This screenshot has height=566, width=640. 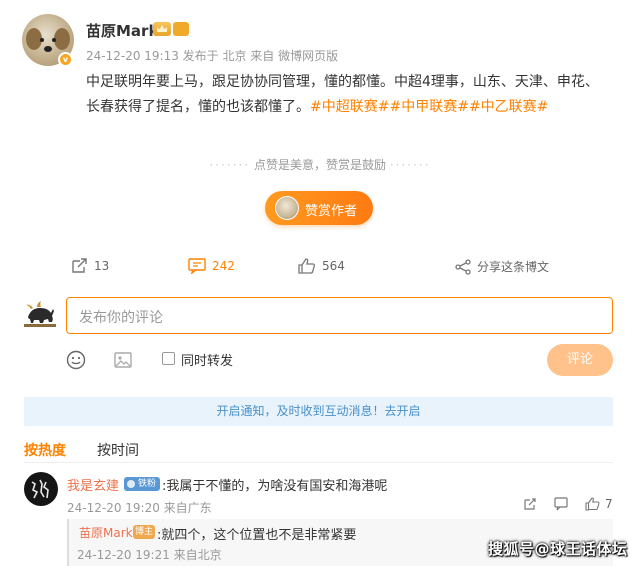 What do you see at coordinates (609, 504) in the screenshot?
I see `comment-like-count: 7` at bounding box center [609, 504].